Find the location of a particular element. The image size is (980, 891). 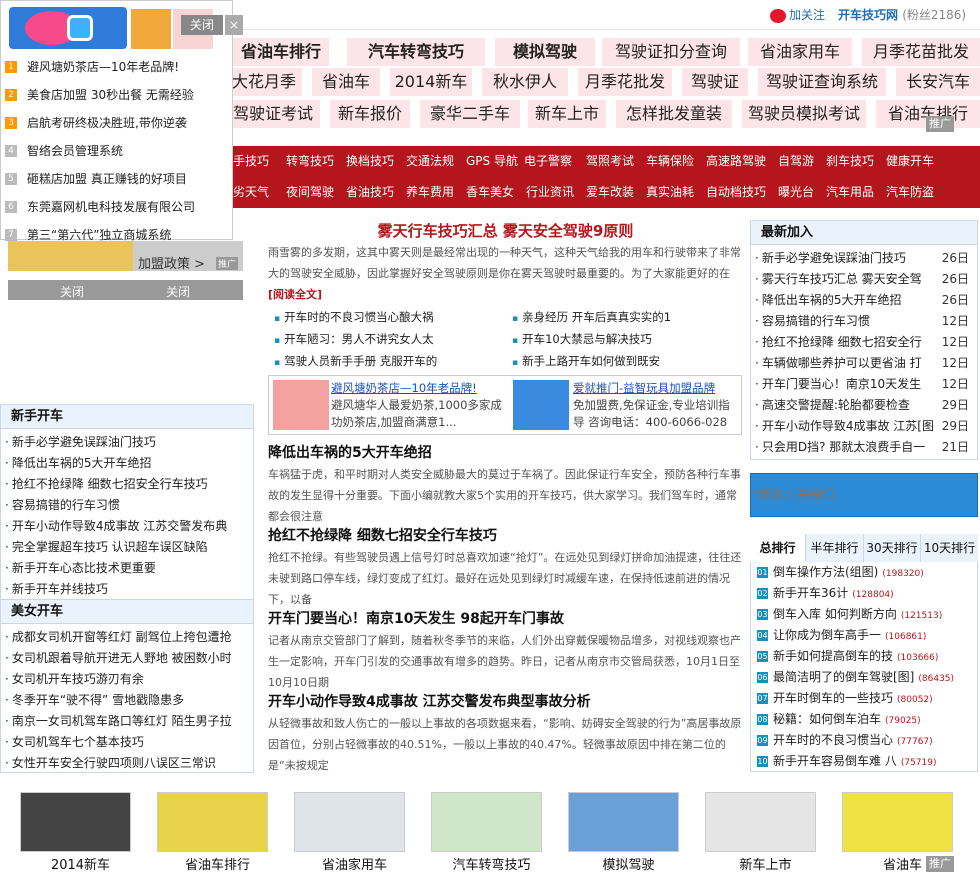

popup-ad-text: 东莞嘉网机电科技发展有限公司 is located at coordinates (111, 207).